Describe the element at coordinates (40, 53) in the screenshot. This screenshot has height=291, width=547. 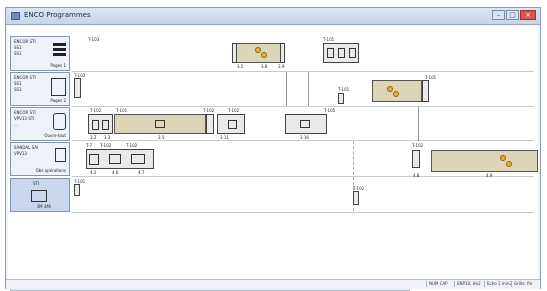
I see `row-header-1: ENCOR STI SS1 SS1 Pages 1` at that location.